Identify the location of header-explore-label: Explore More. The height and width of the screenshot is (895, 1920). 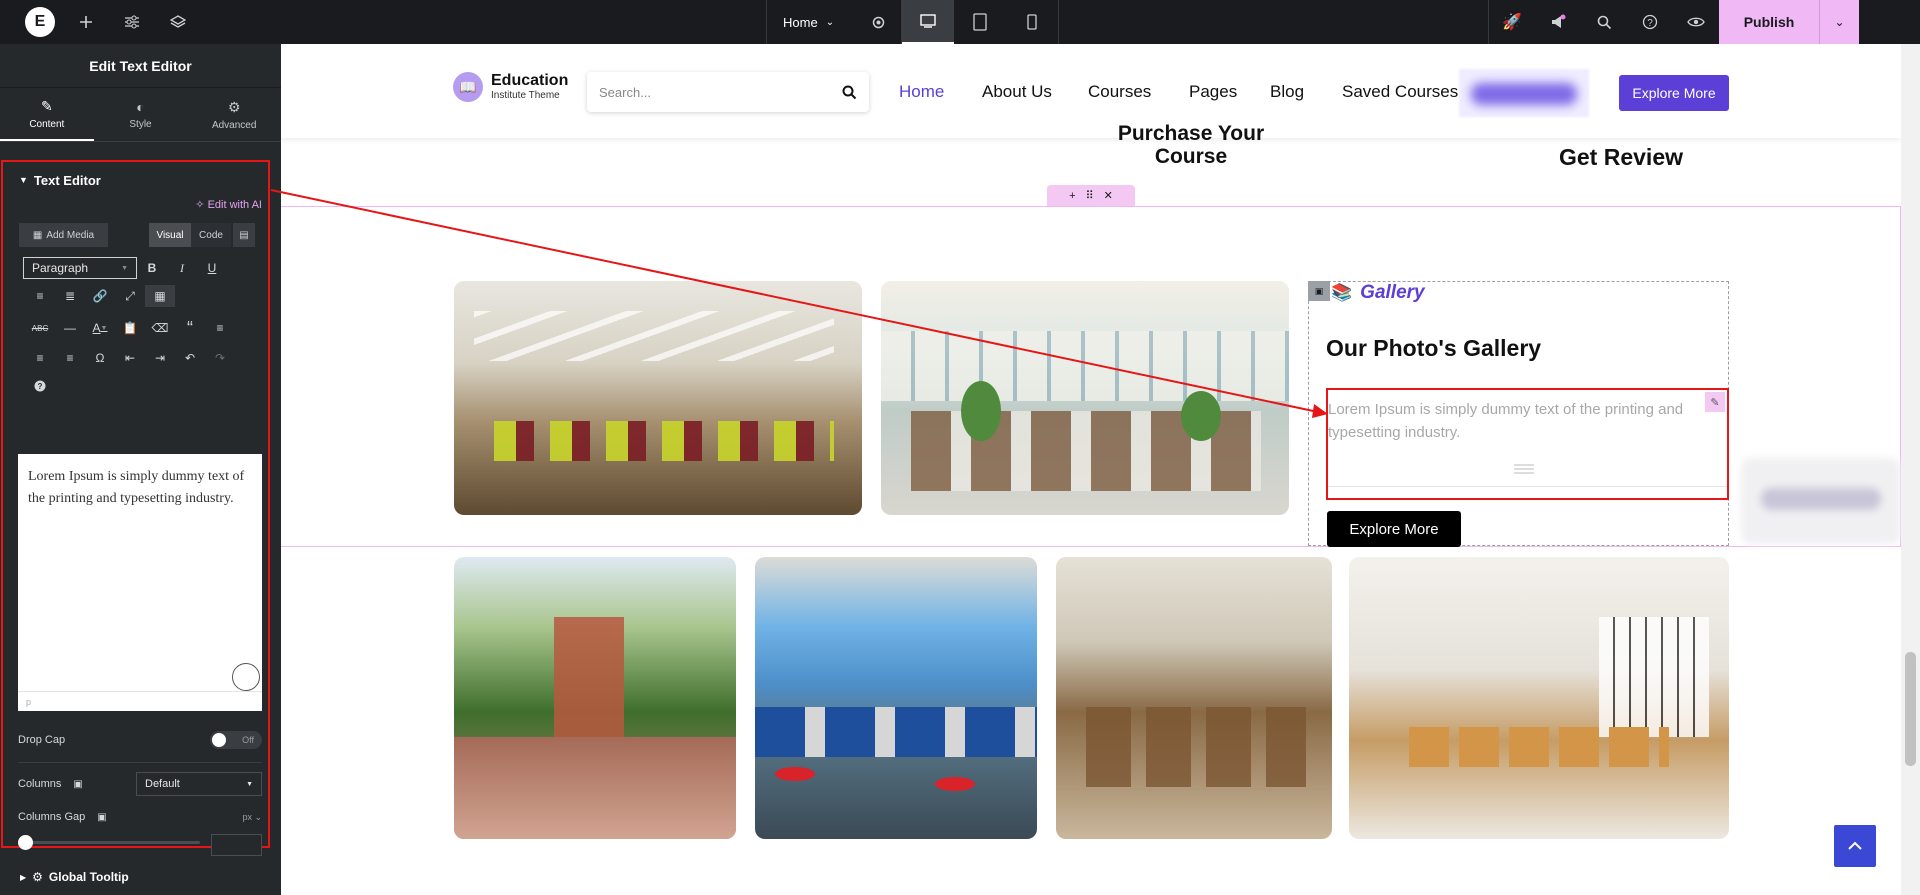
(1674, 93).